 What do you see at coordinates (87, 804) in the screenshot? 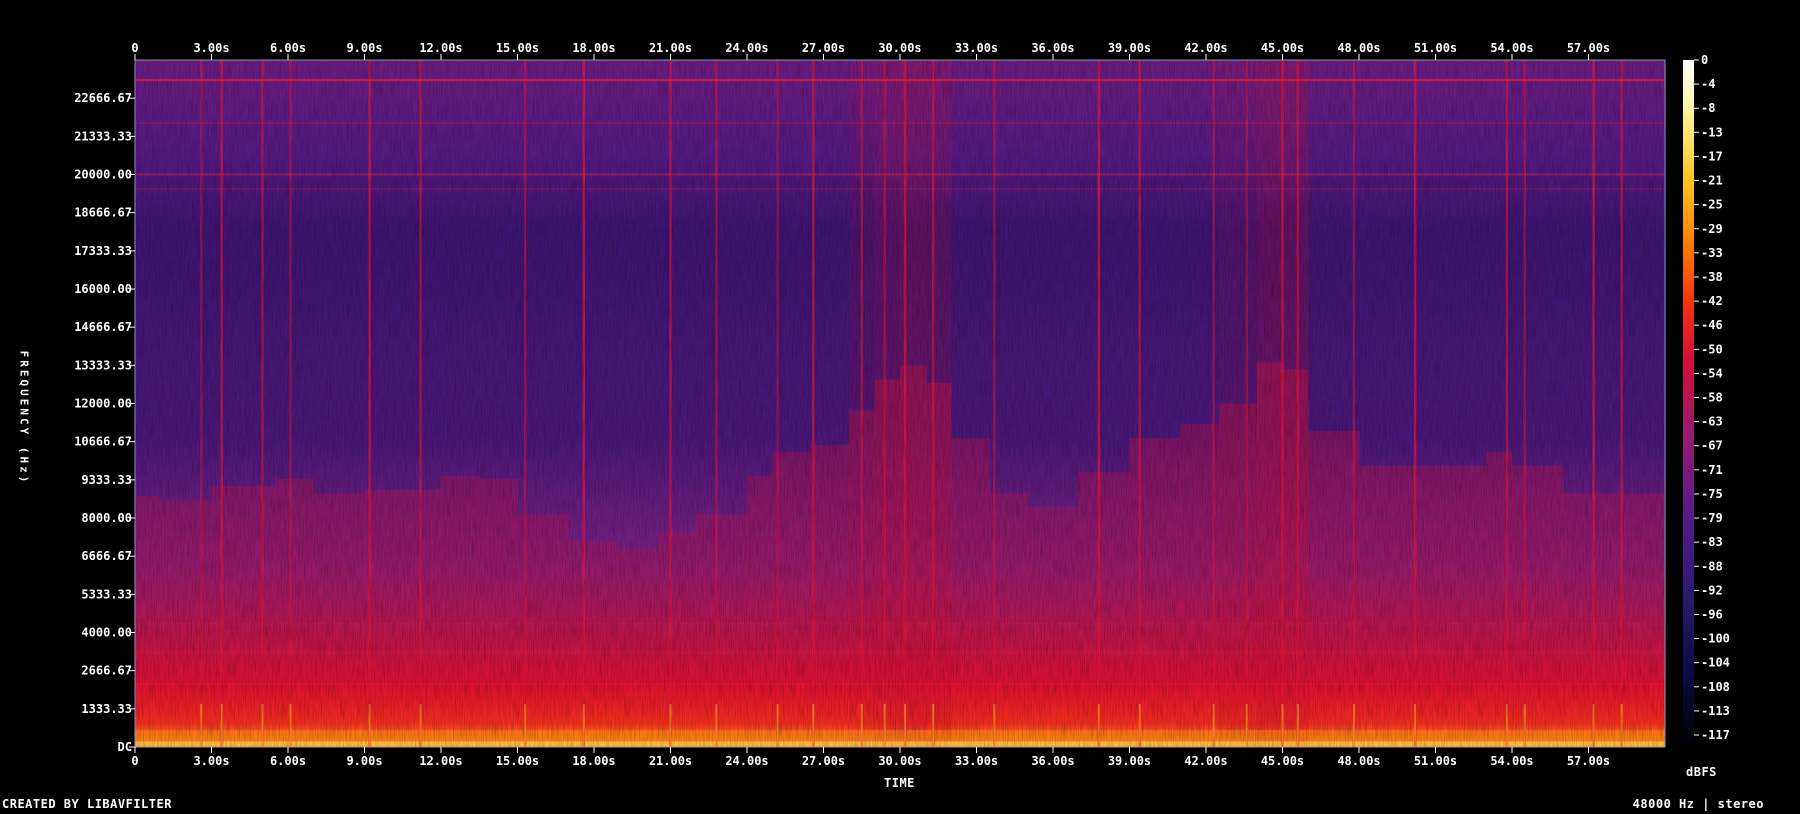
I see `credit-text: CREATED BY LIBAVFILTER` at bounding box center [87, 804].